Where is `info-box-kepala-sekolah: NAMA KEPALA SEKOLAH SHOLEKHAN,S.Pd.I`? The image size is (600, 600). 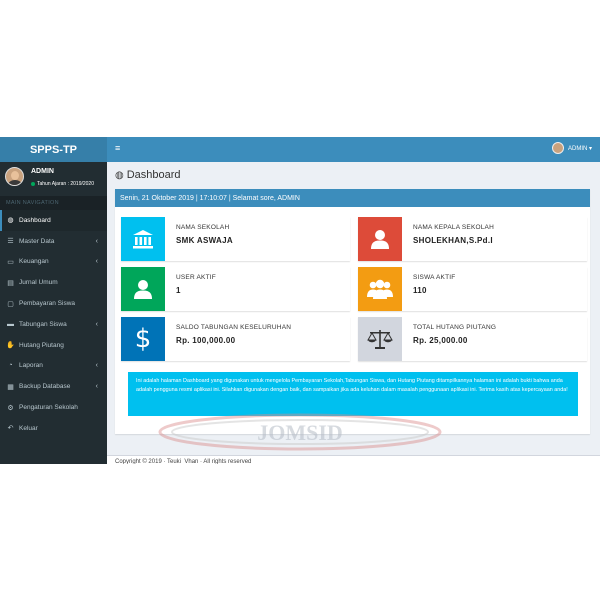 info-box-kepala-sekolah: NAMA KEPALA SEKOLAH SHOLEKHAN,S.Pd.I is located at coordinates (472, 239).